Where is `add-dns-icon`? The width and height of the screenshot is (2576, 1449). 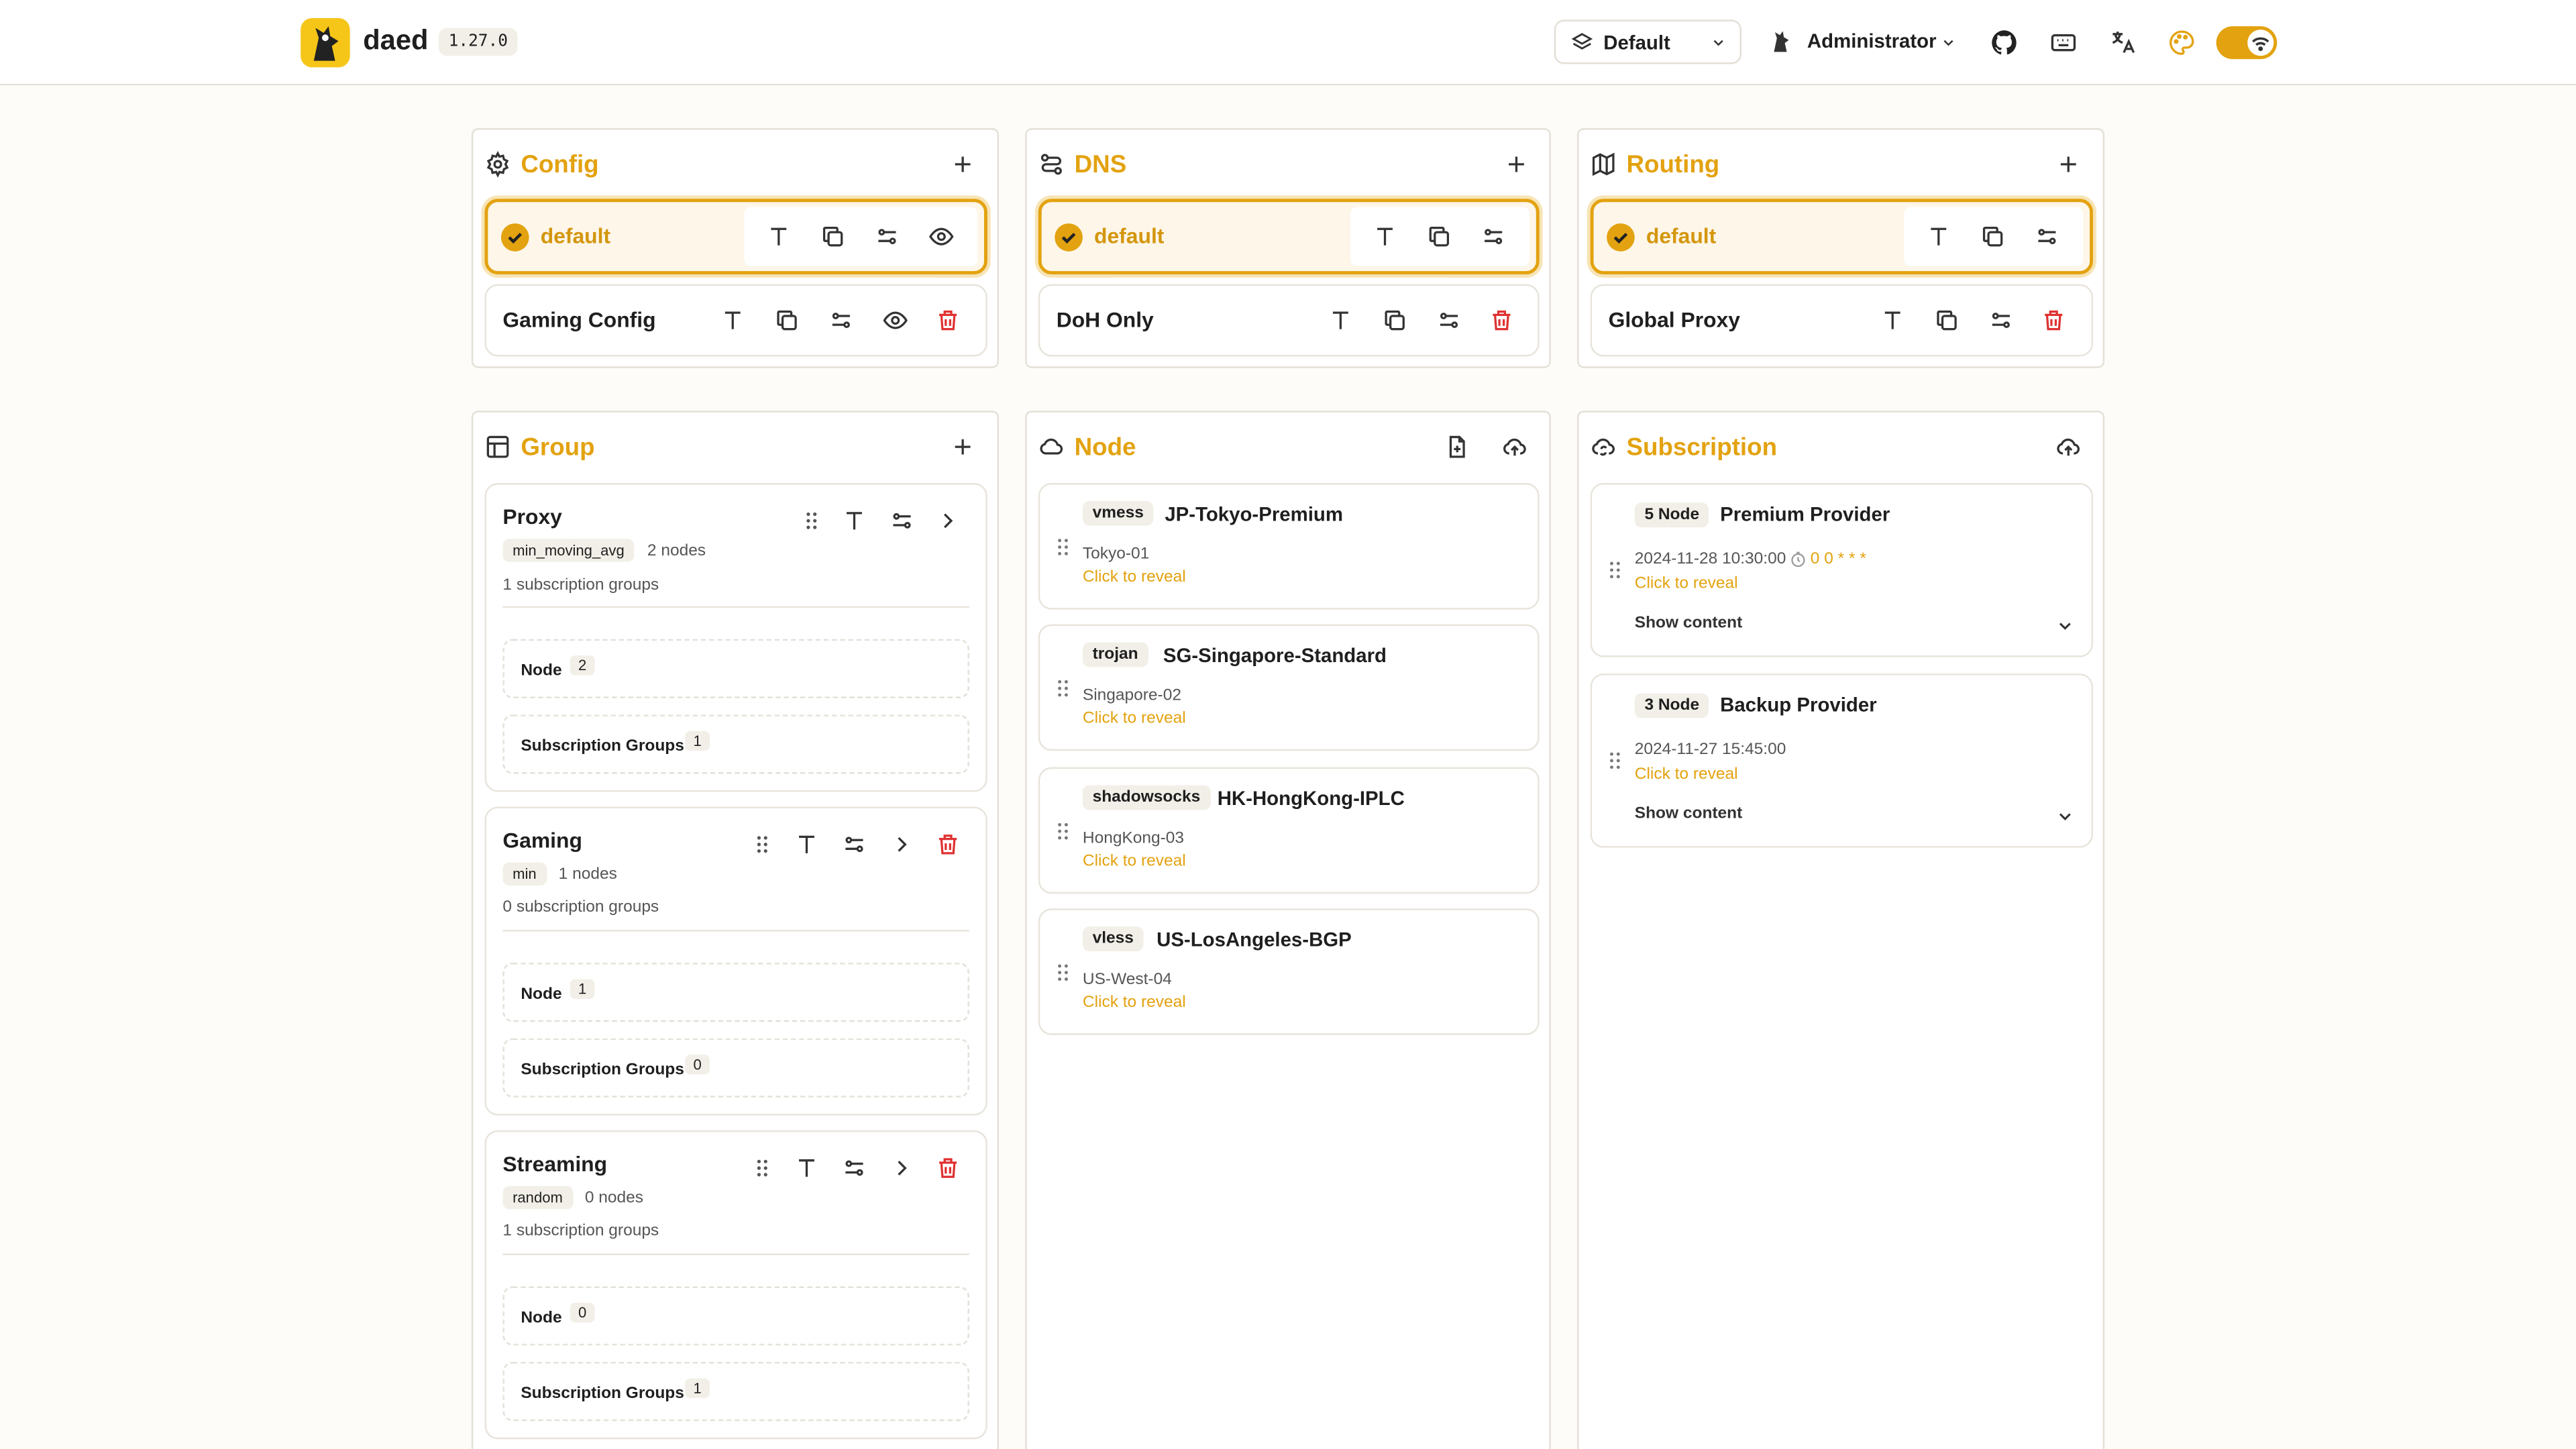
add-dns-icon is located at coordinates (1516, 164).